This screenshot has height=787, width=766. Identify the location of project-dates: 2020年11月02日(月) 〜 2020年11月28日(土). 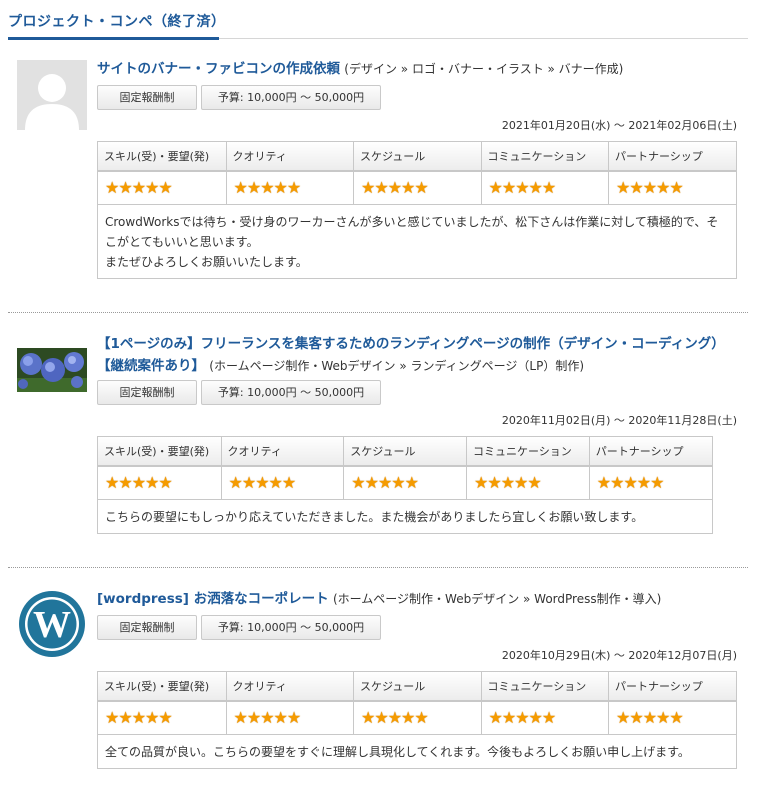
(619, 420).